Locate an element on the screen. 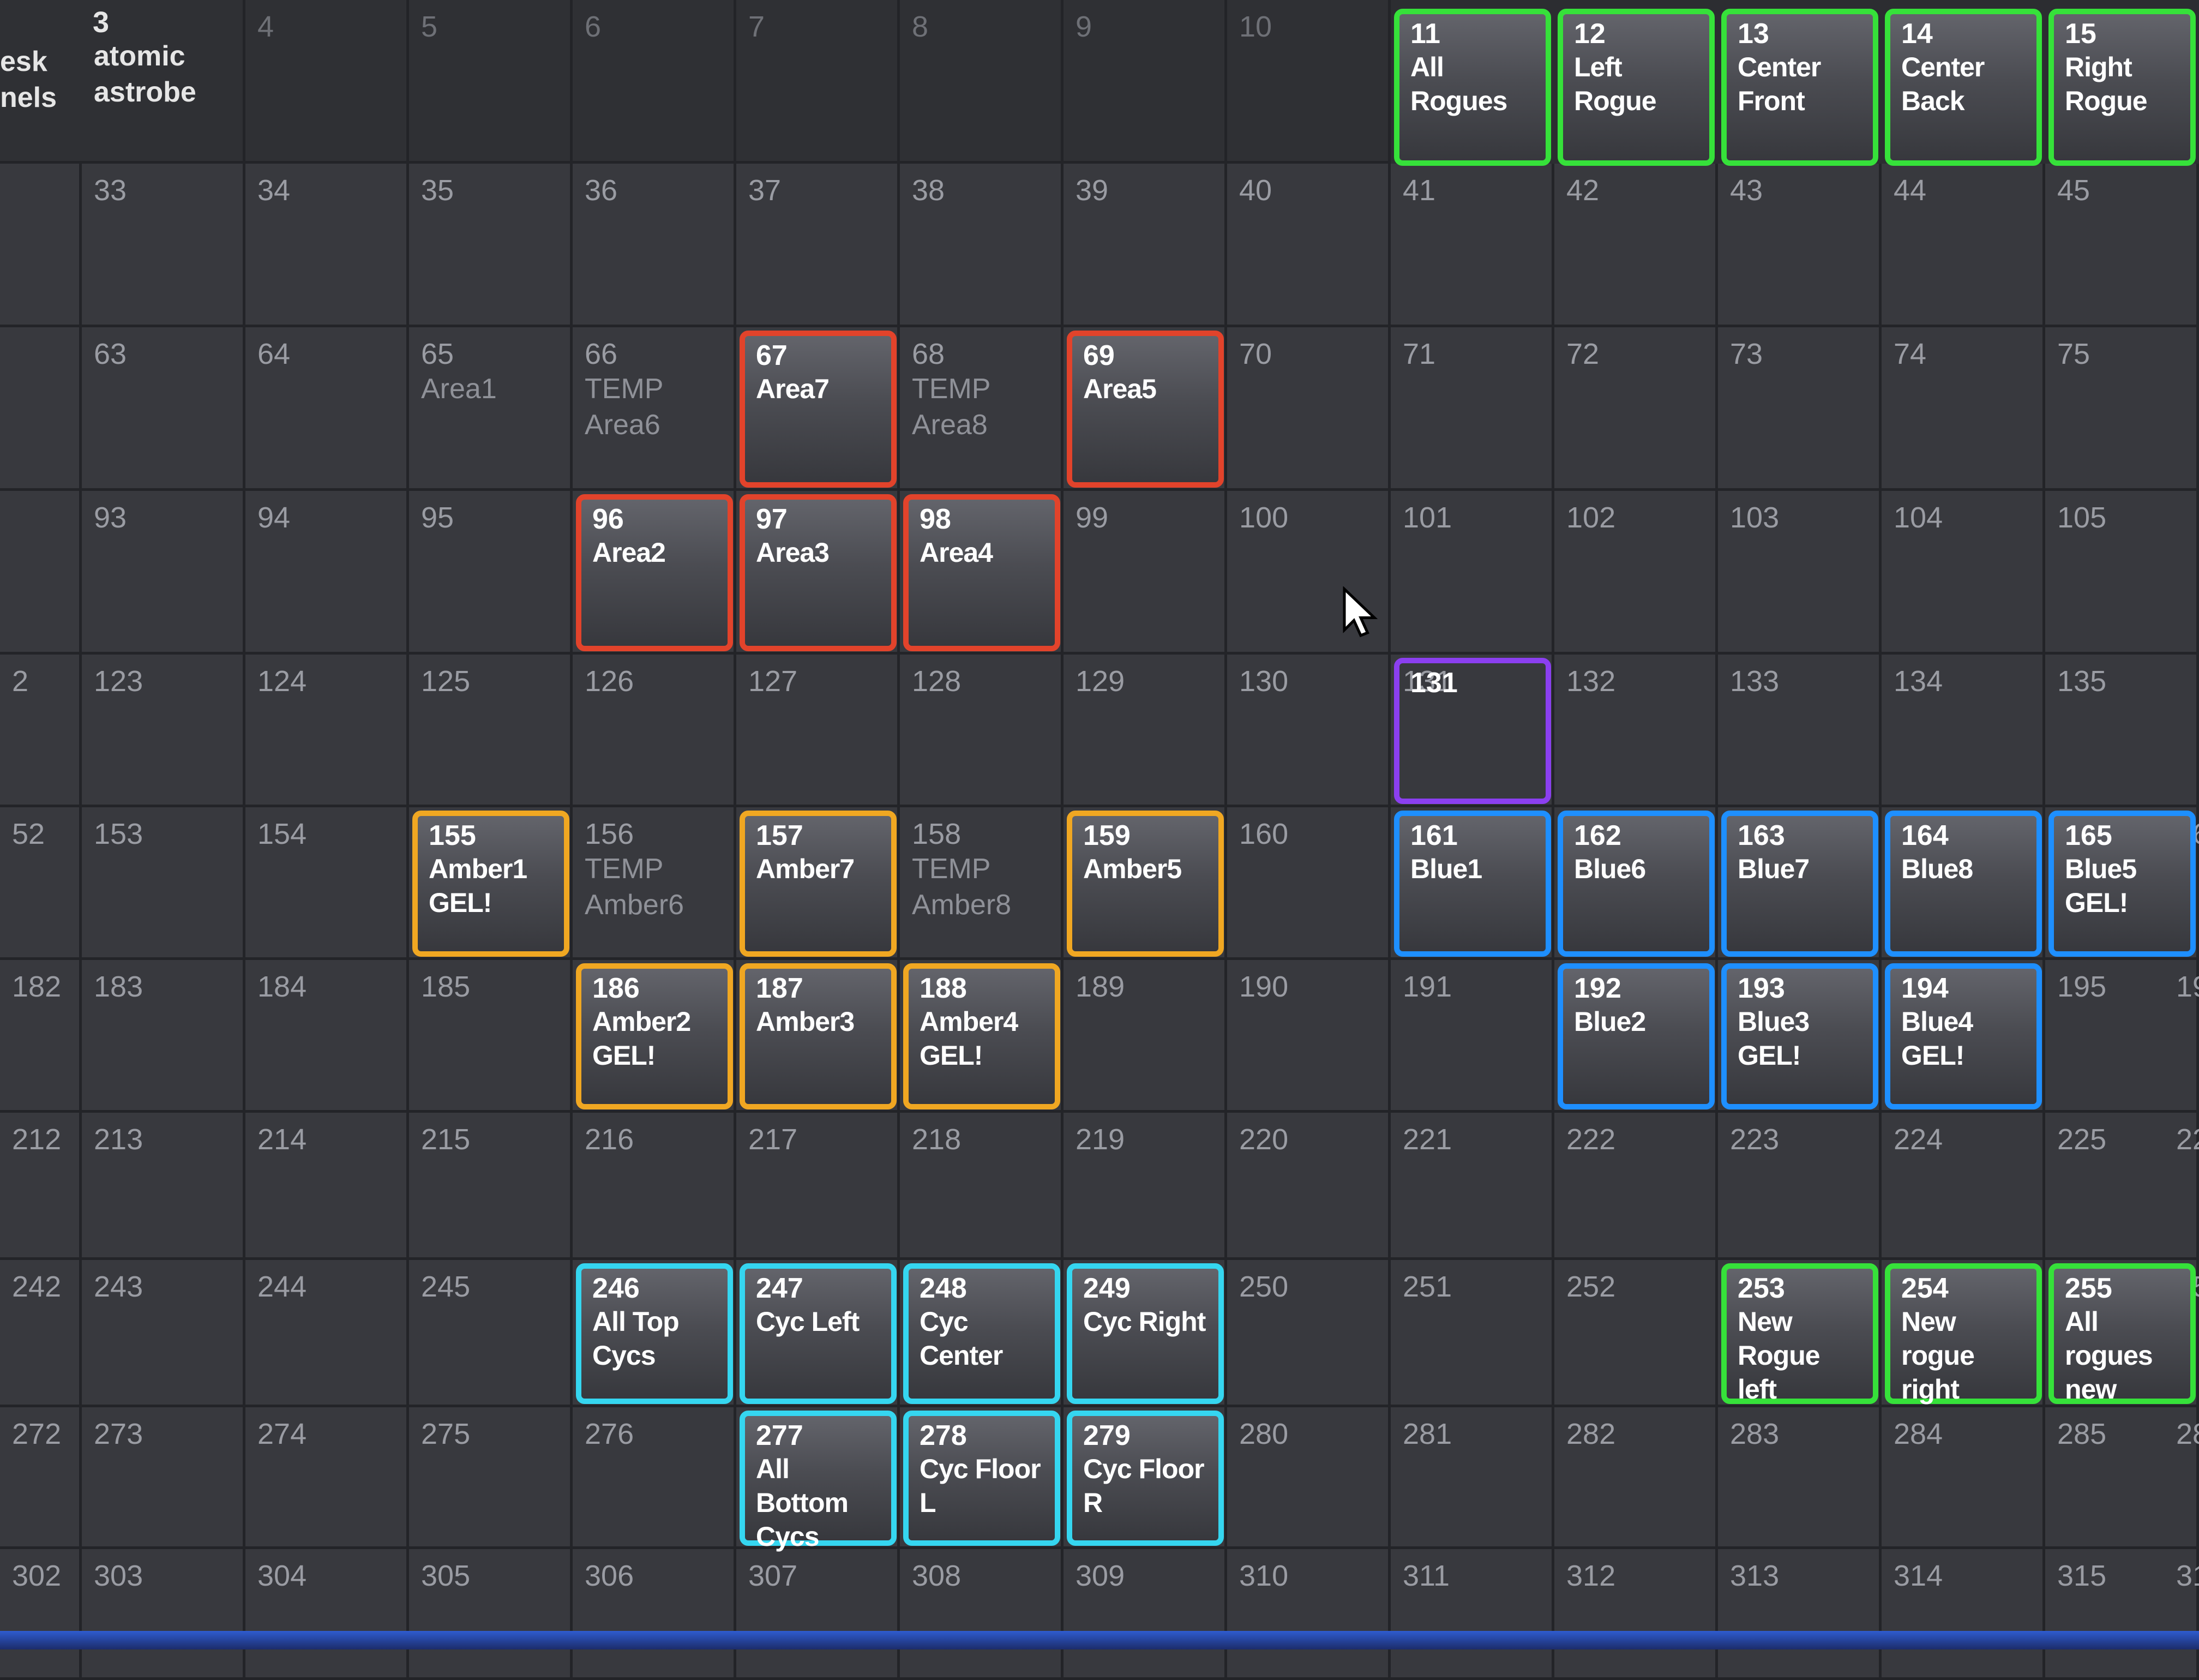  grid-cell: 306 is located at coordinates (654, 1614).